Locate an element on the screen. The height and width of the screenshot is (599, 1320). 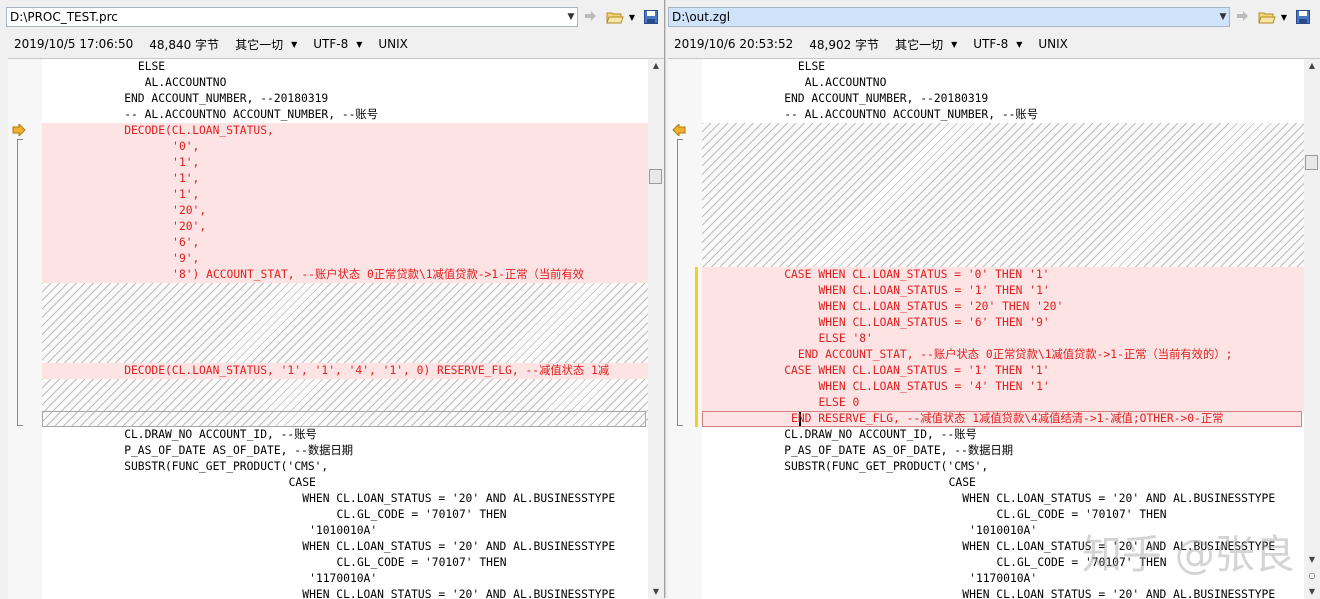
left-scroll-thumb is located at coordinates (655, 176).